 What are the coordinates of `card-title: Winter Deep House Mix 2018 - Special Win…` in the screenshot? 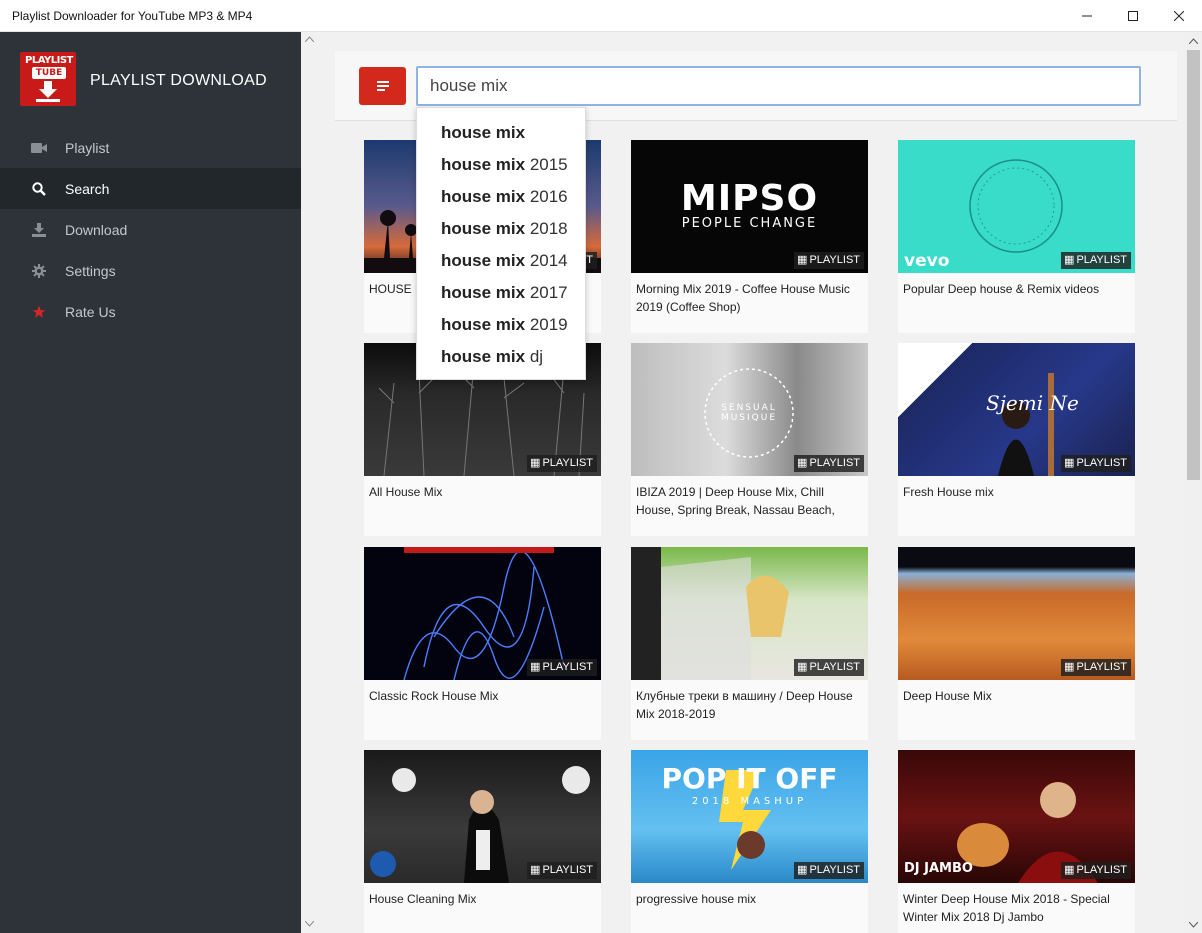 It's located at (1006, 908).